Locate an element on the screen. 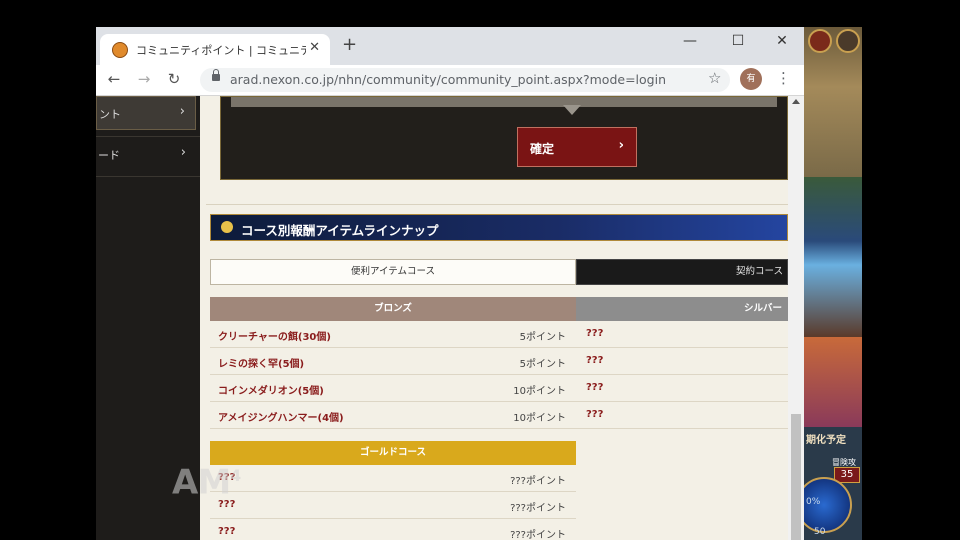  course-tabs: 便利アイテムコース 契約コース is located at coordinates (499, 272).